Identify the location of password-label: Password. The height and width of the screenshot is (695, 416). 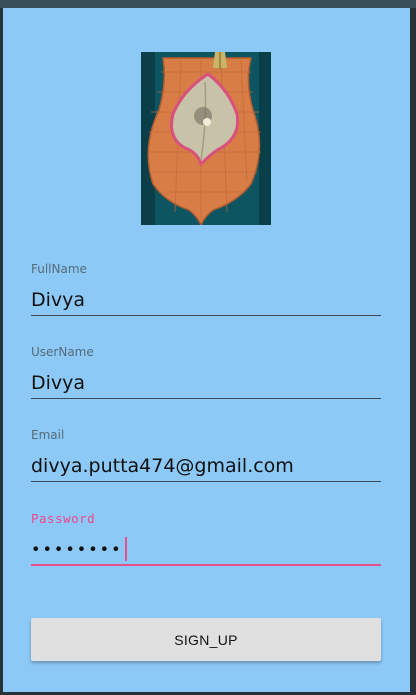
(63, 518).